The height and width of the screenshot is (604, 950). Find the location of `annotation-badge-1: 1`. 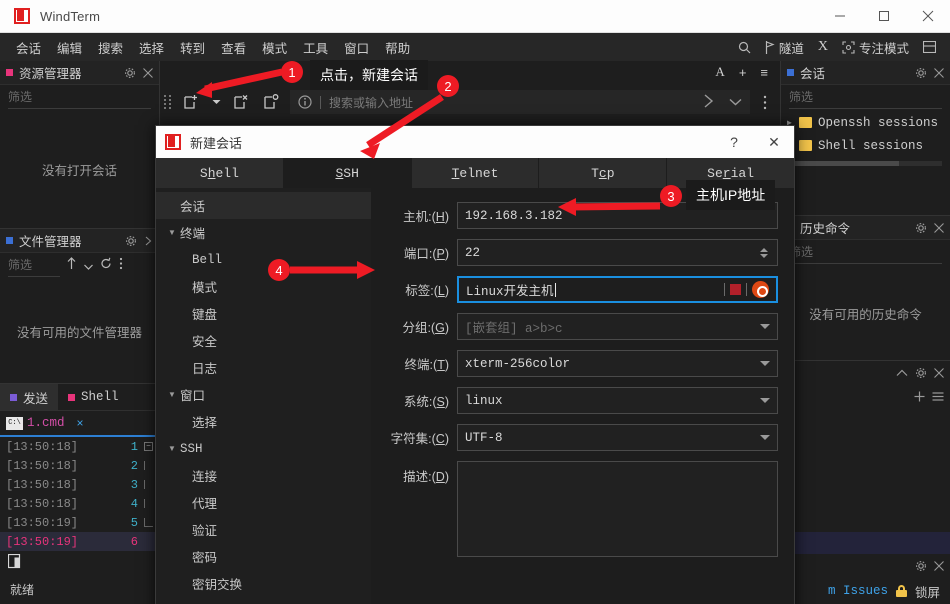

annotation-badge-1: 1 is located at coordinates (292, 72).